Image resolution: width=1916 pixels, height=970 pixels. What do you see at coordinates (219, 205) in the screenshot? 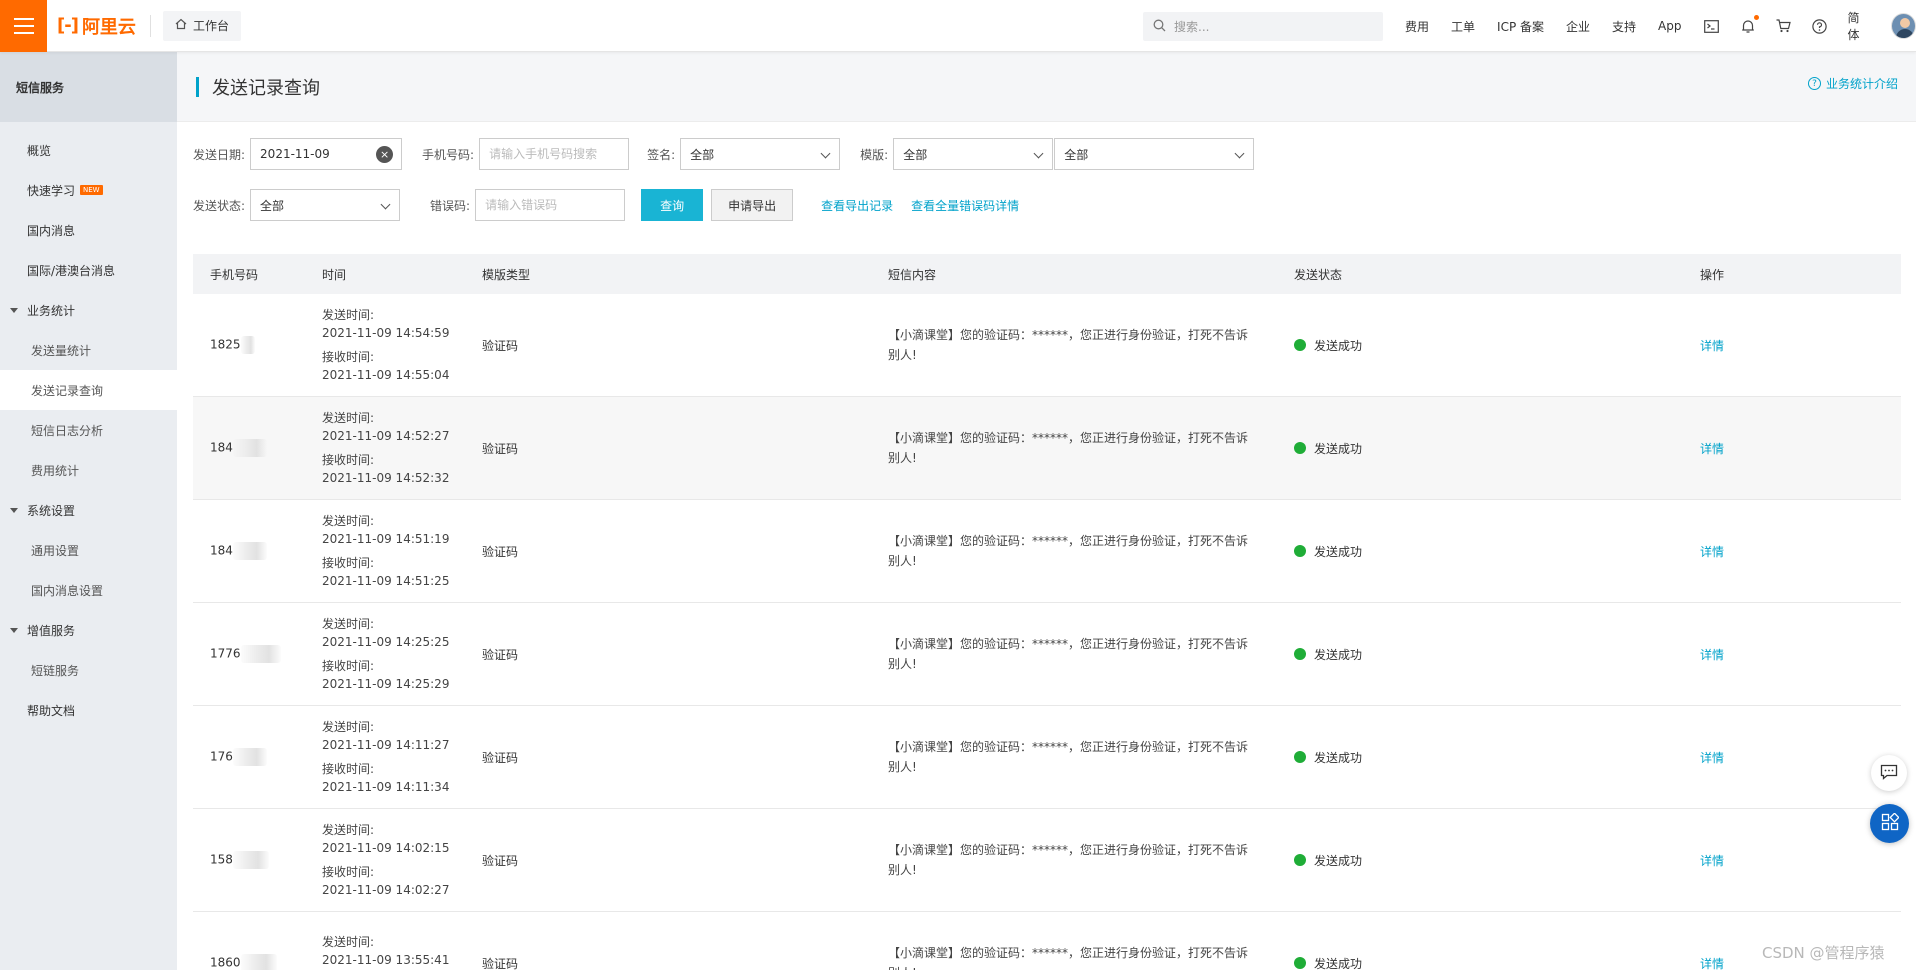
I see `status-label: 发送状态:` at bounding box center [219, 205].